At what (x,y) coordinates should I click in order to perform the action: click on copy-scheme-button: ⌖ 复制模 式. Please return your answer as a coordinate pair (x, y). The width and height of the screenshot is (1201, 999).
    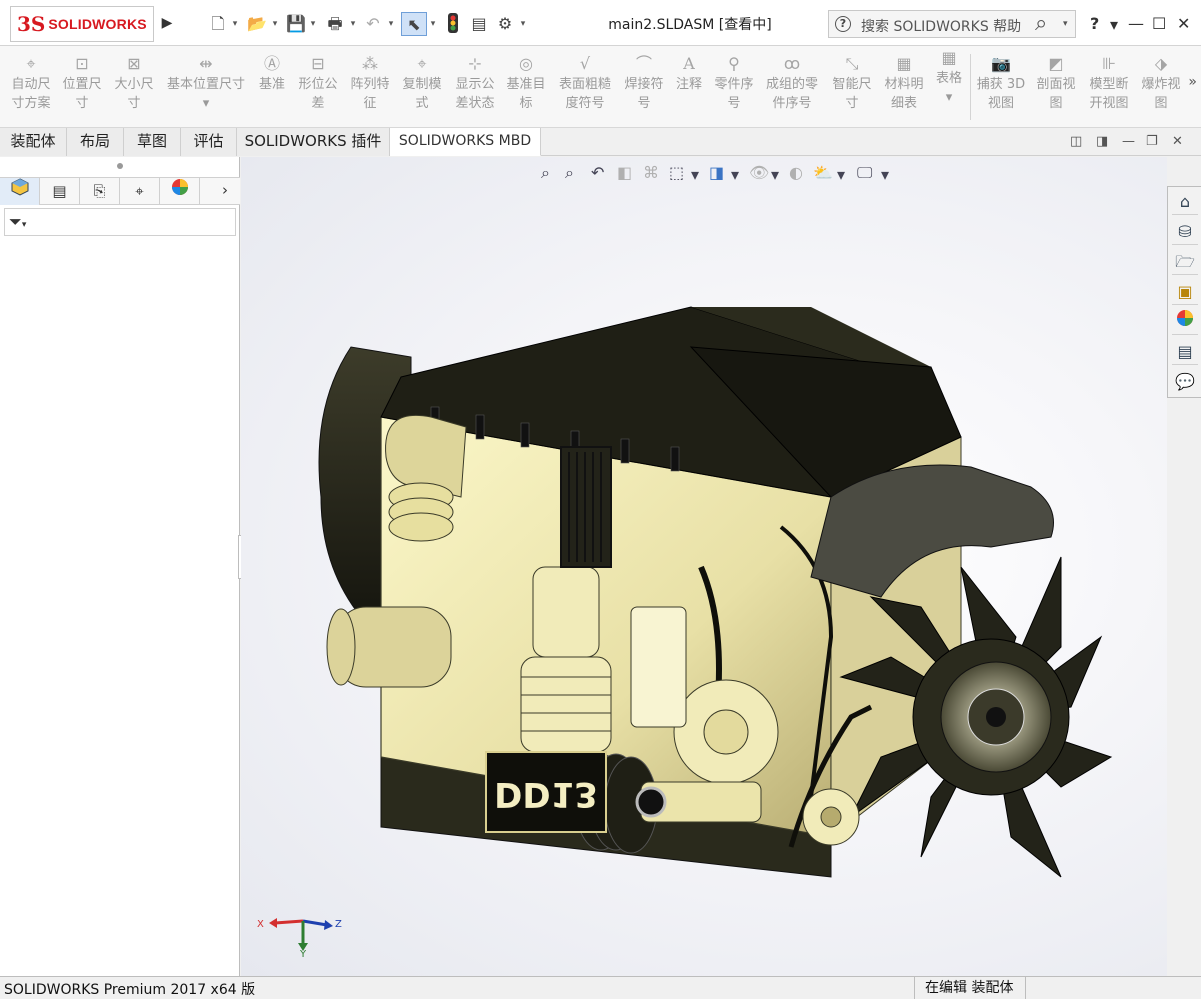
    Looking at the image, I should click on (422, 83).